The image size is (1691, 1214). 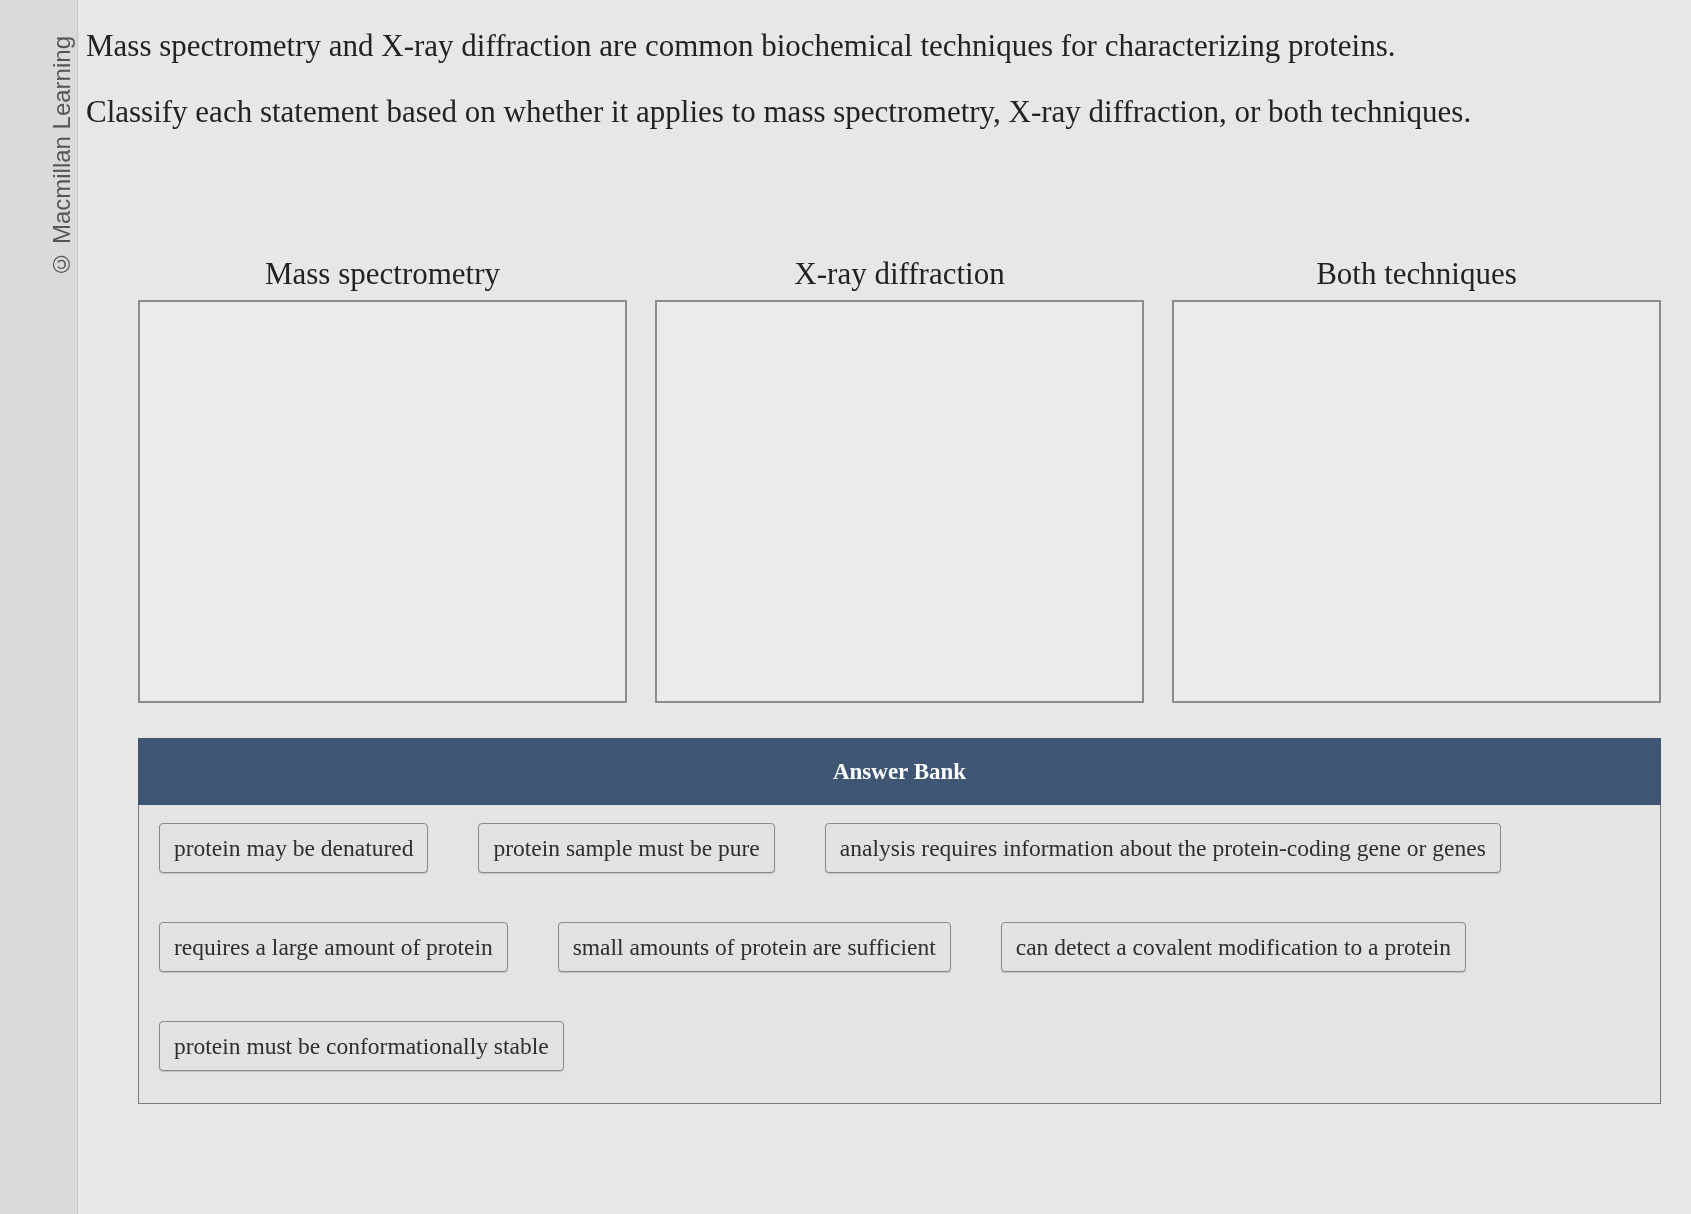 I want to click on category-heading: Both techniques, so click(x=1416, y=274).